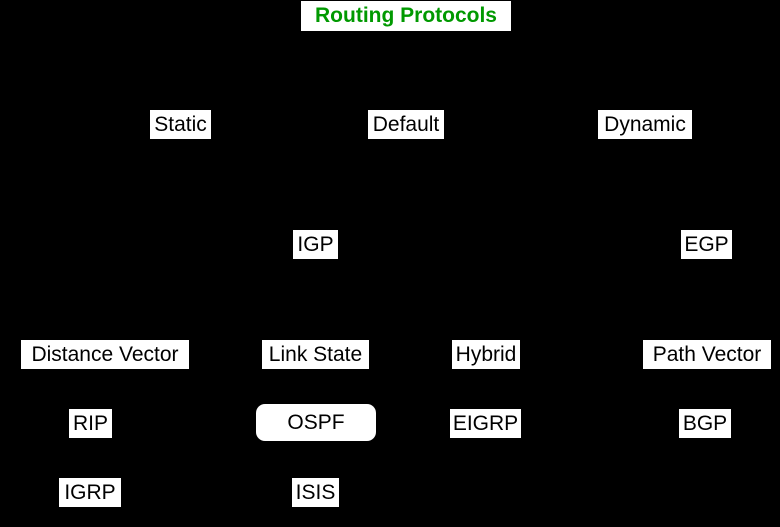 This screenshot has height=527, width=780. What do you see at coordinates (315, 492) in the screenshot?
I see `node-isis: ISIS` at bounding box center [315, 492].